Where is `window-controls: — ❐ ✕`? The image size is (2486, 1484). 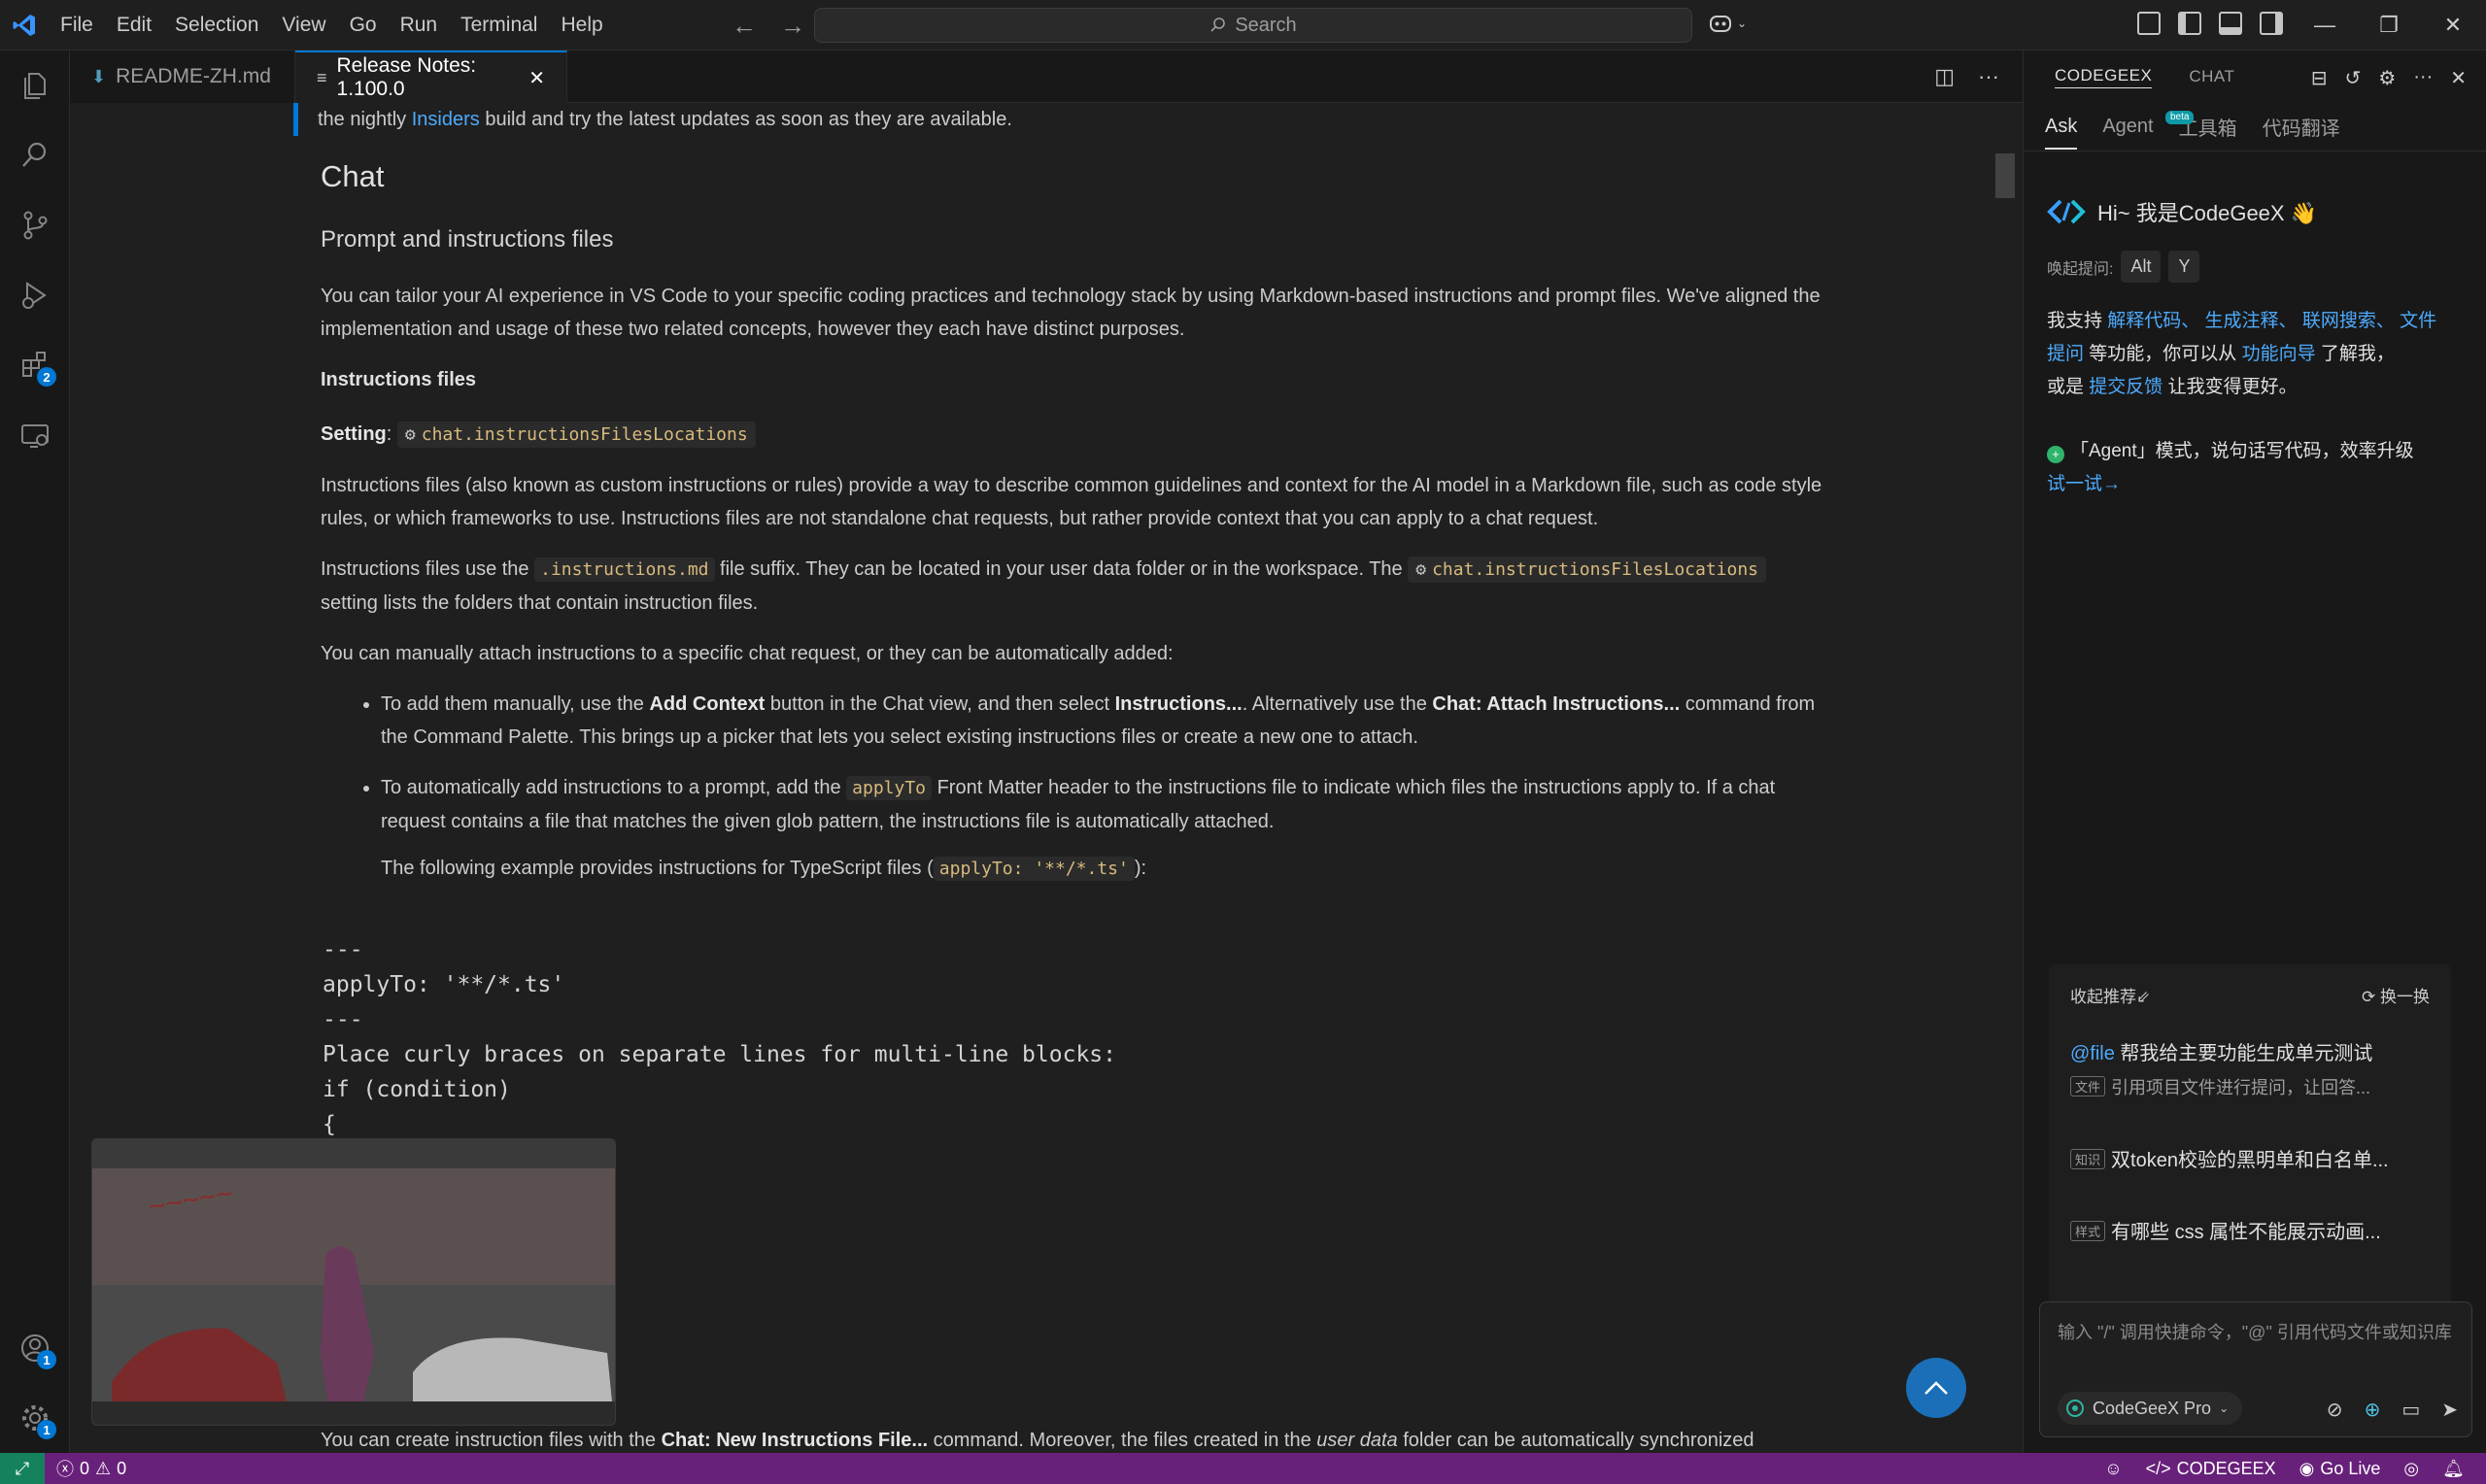 window-controls: — ❐ ✕ is located at coordinates (2389, 25).